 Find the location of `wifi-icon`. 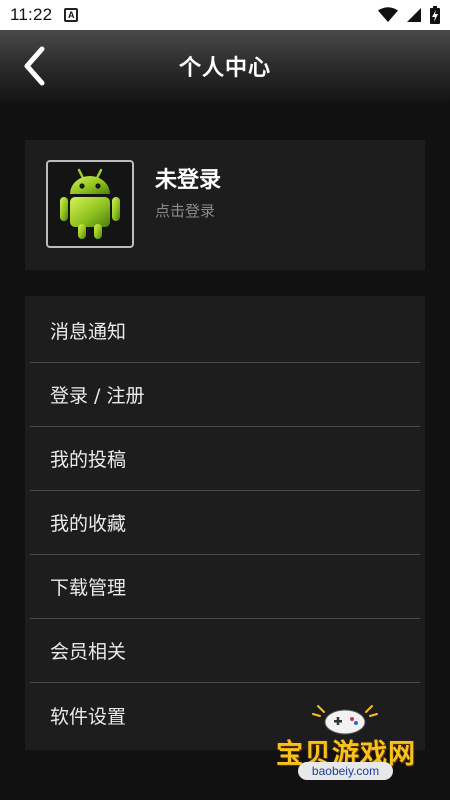

wifi-icon is located at coordinates (388, 14).